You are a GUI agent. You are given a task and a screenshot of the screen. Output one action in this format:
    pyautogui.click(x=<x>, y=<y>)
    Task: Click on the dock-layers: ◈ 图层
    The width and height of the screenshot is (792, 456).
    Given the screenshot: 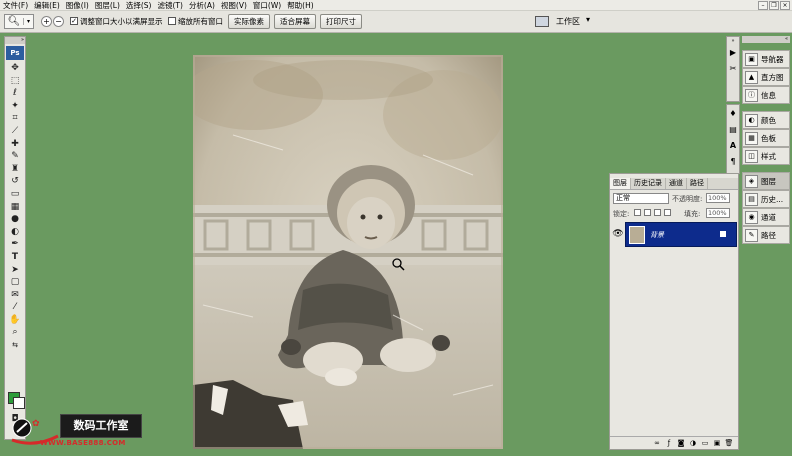 What is the action you would take?
    pyautogui.click(x=766, y=181)
    